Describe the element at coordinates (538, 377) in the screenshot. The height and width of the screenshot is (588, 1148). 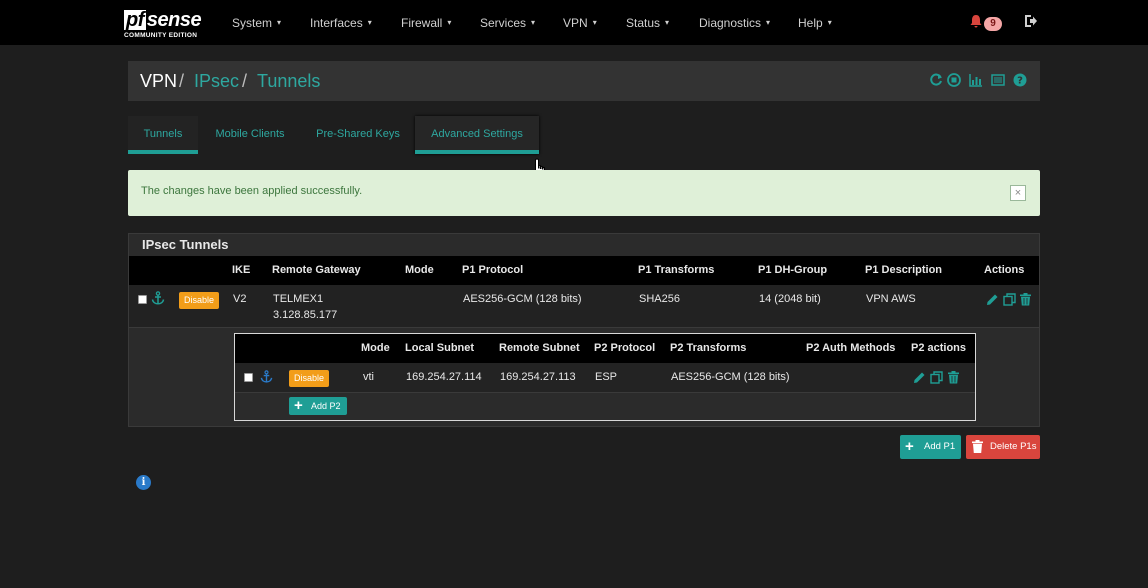
I see `p2-remote-subnet: 169.254.27.113` at that location.